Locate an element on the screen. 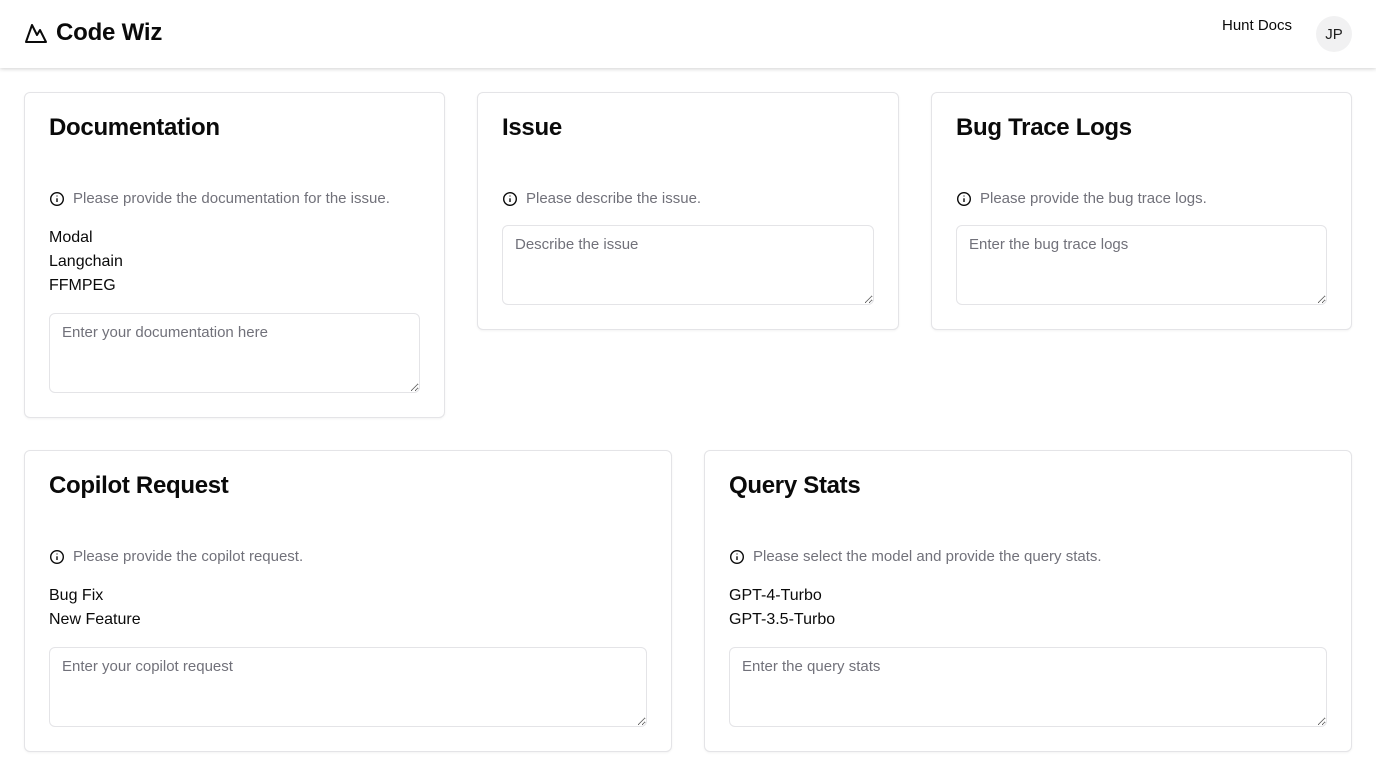 Image resolution: width=1376 pixels, height=768 pixels. option-modal: Modal is located at coordinates (86, 238).